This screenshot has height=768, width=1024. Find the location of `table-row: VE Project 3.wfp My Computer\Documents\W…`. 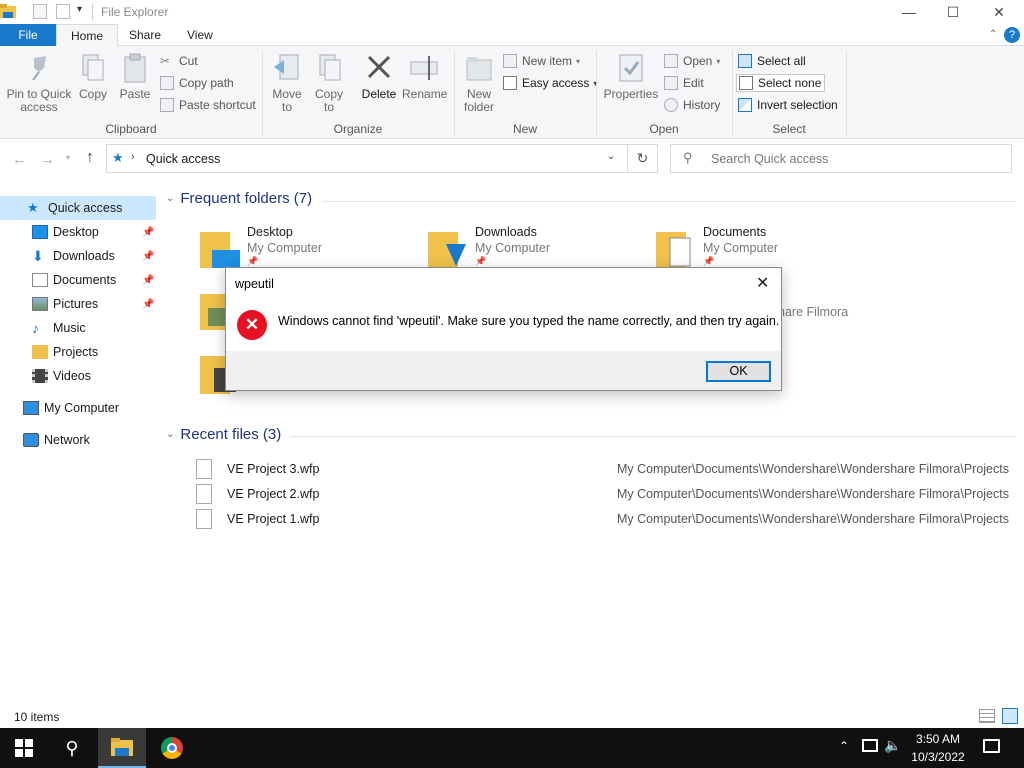

table-row: VE Project 3.wfp My Computer\Documents\W… is located at coordinates (604, 469).